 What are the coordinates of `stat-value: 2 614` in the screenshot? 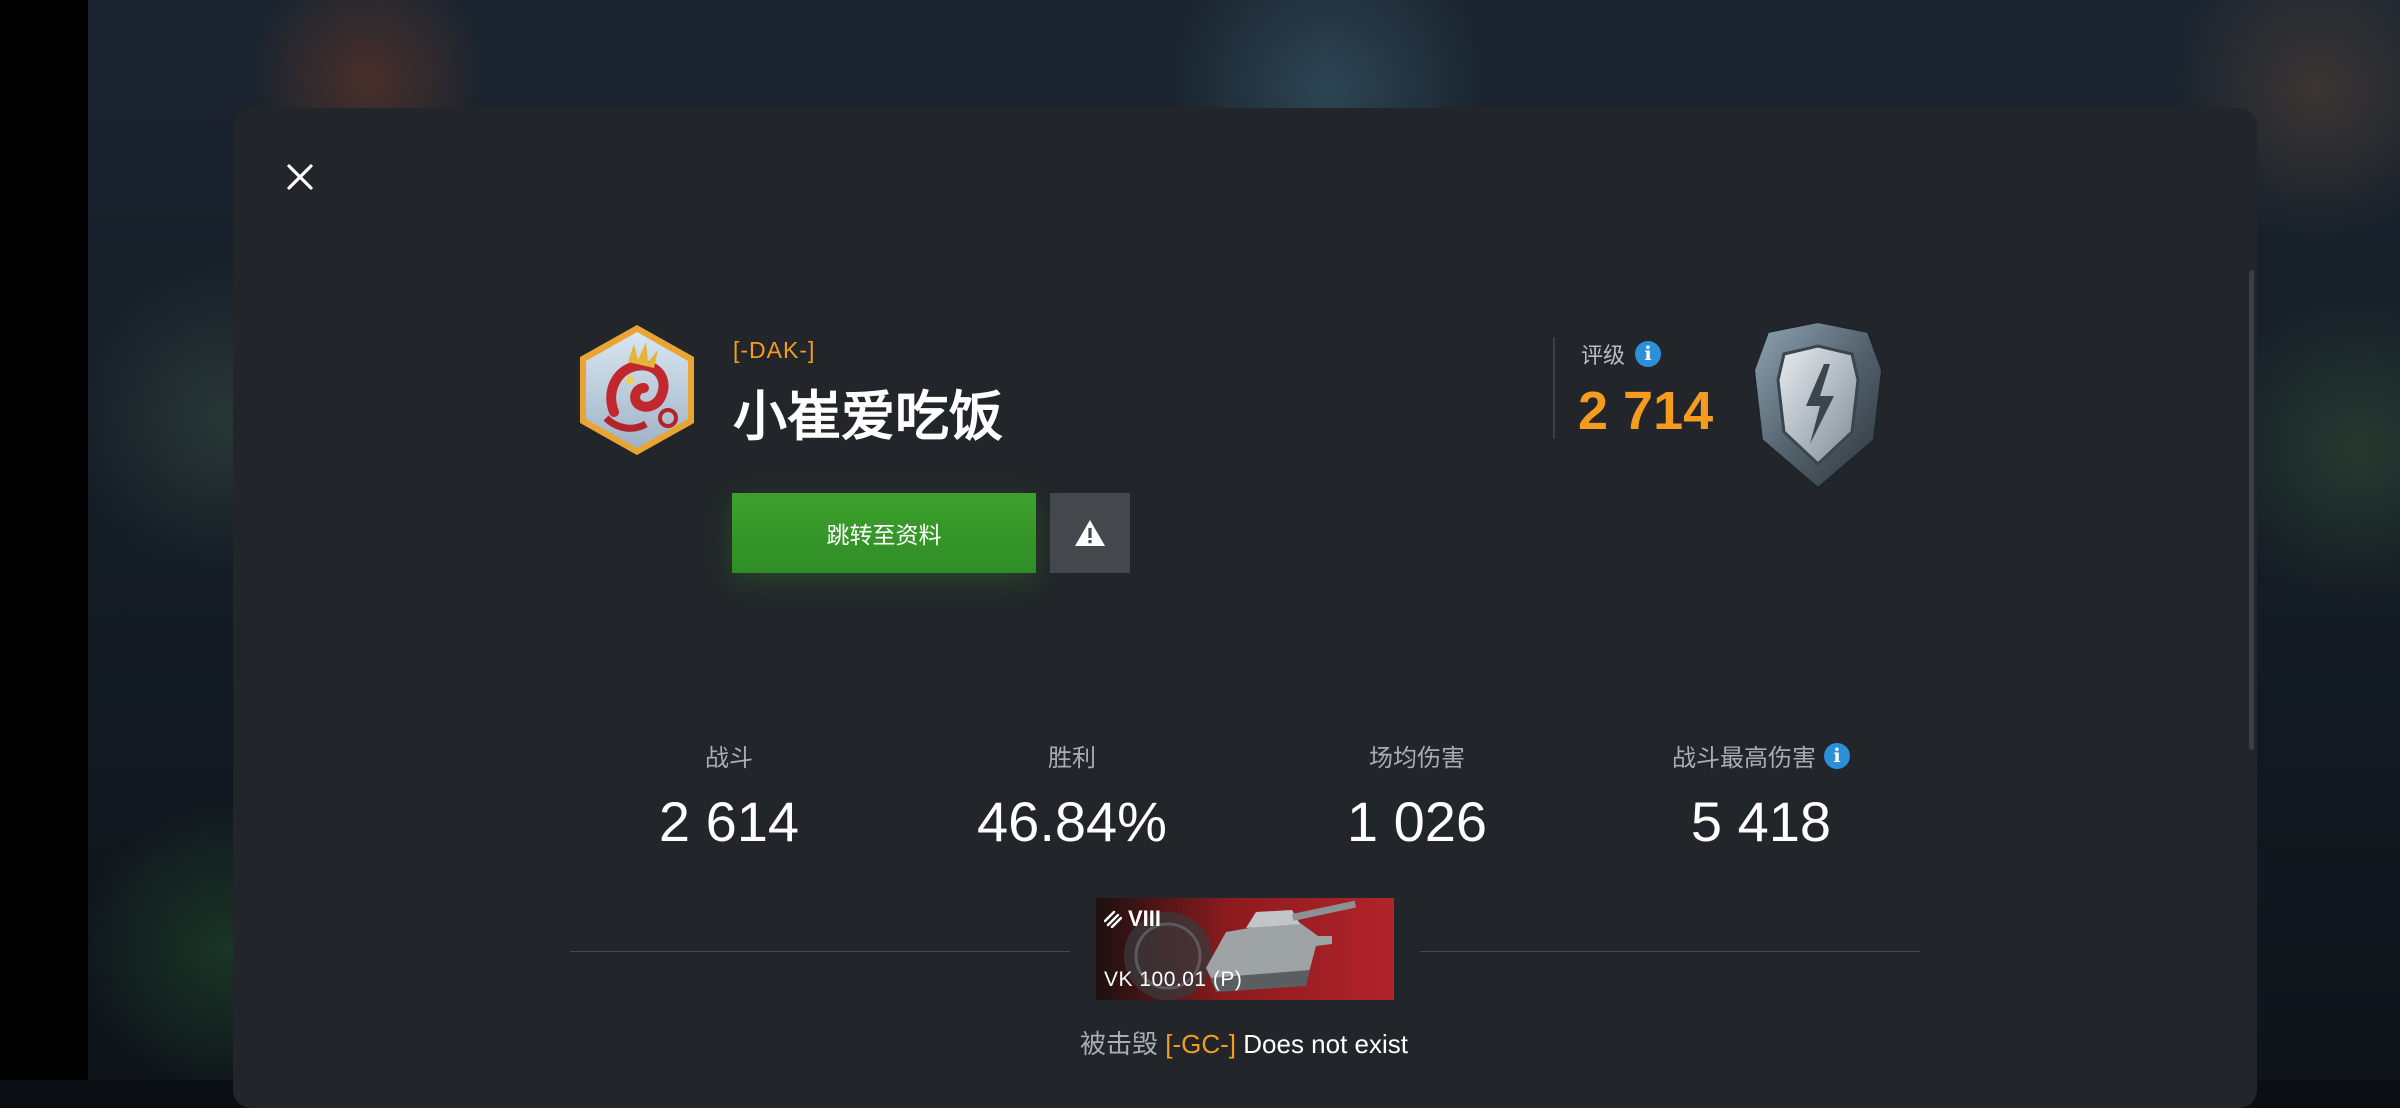 It's located at (729, 821).